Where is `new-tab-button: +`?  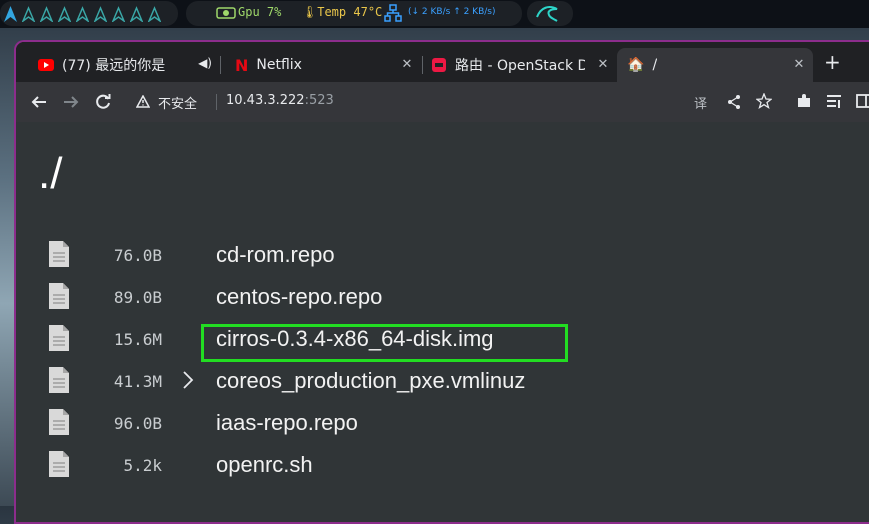 new-tab-button: + is located at coordinates (832, 62).